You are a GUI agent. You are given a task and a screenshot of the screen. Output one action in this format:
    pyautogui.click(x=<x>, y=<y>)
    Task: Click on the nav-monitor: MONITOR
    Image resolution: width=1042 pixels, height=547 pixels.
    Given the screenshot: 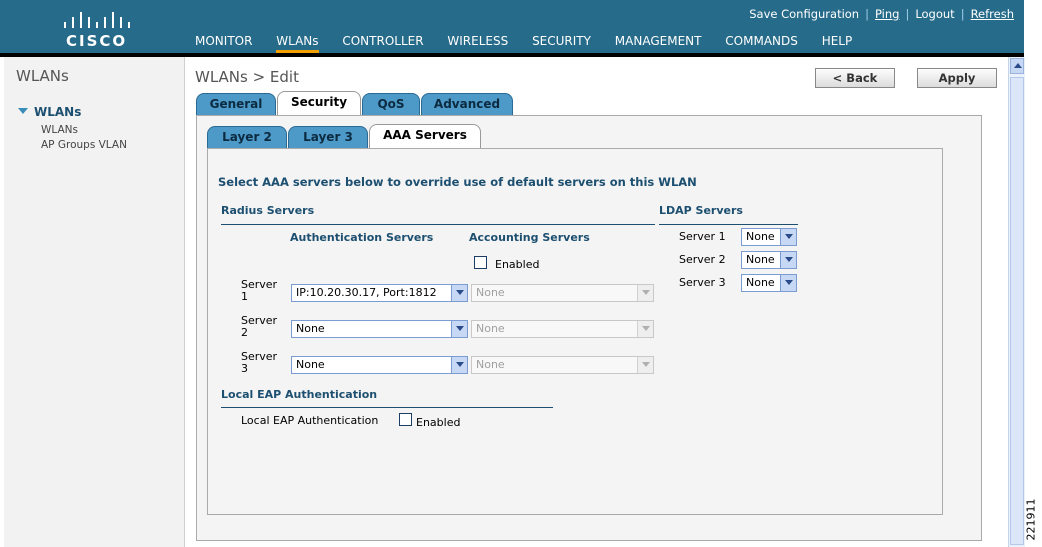 What is the action you would take?
    pyautogui.click(x=223, y=41)
    